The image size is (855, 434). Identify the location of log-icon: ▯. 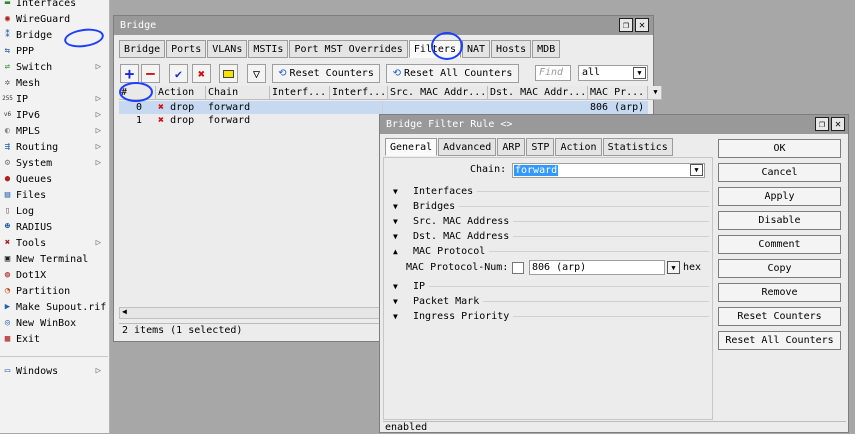
(7, 210).